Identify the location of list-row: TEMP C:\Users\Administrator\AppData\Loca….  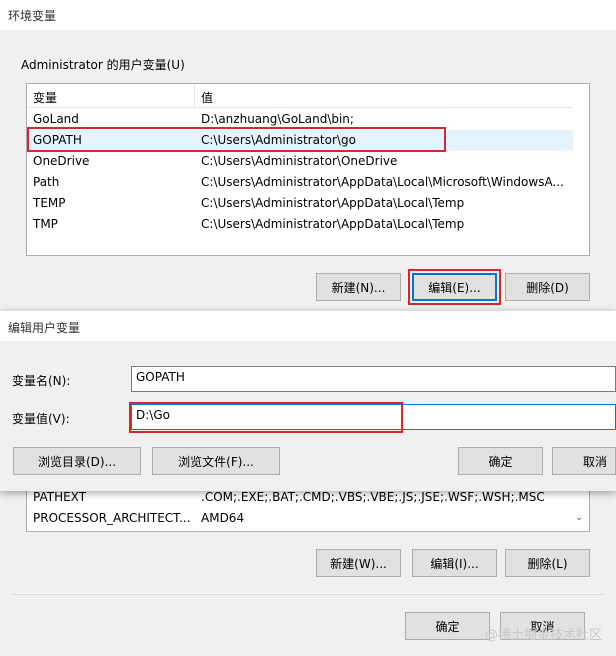
(300, 203).